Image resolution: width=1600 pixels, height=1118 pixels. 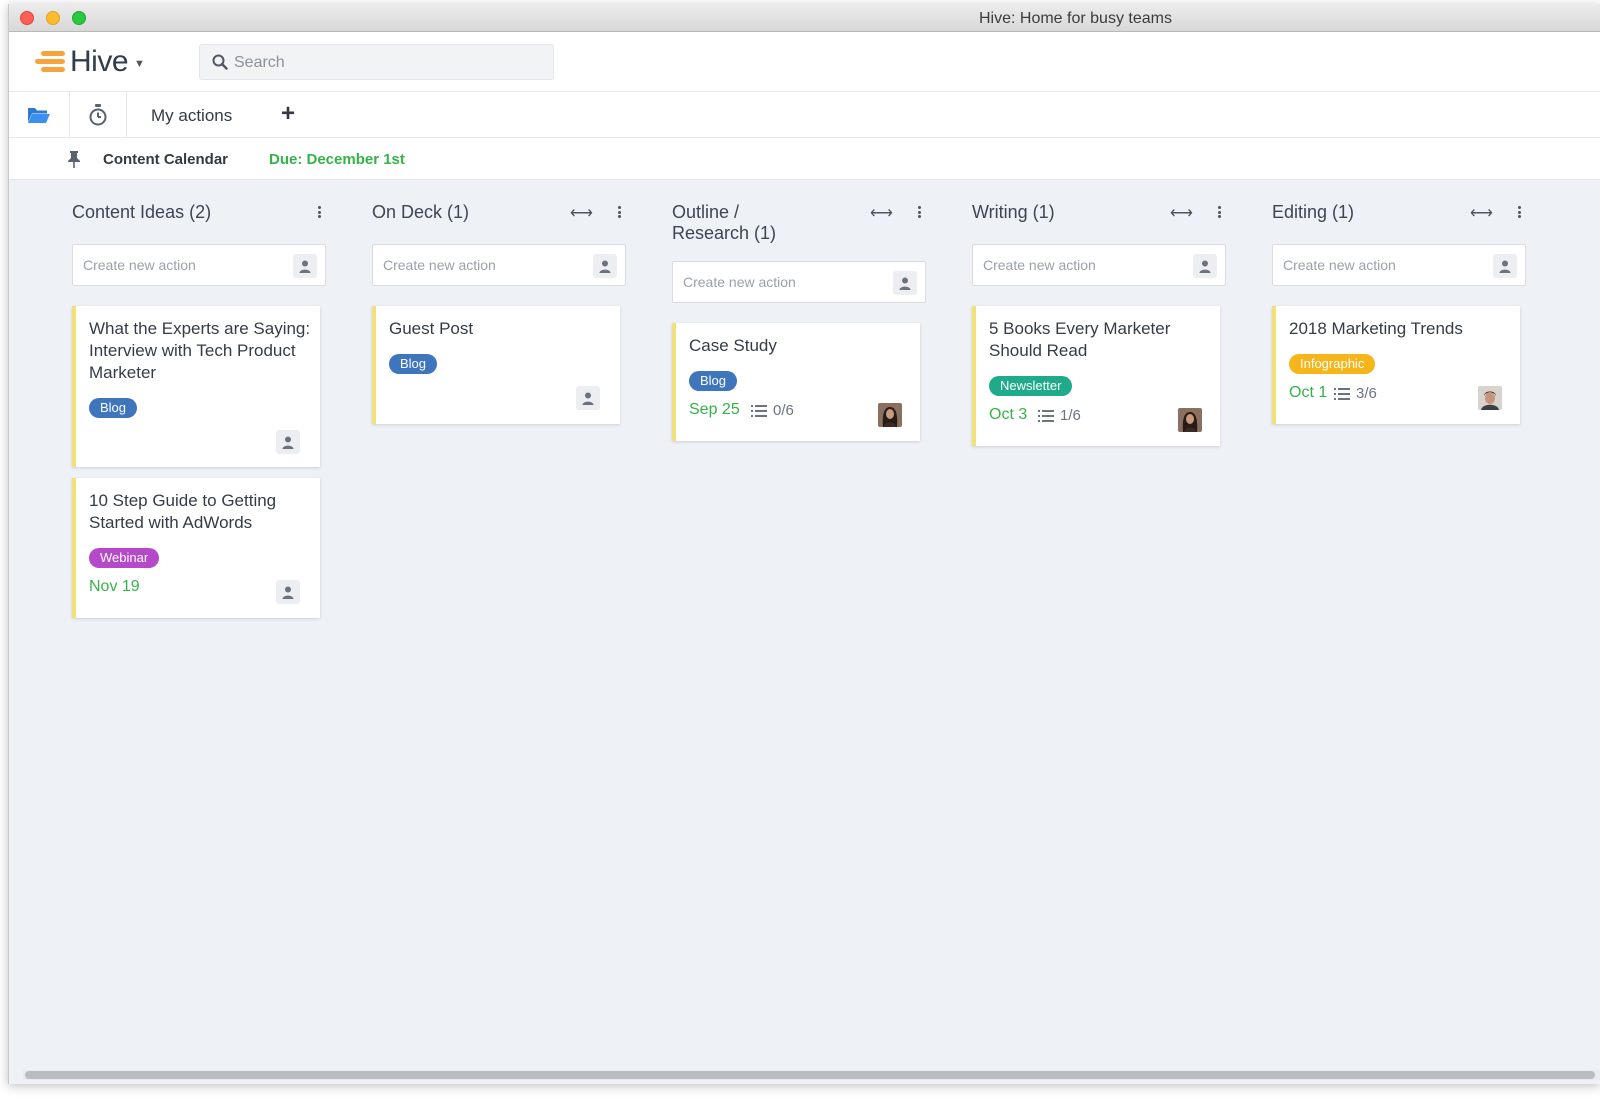 I want to click on timesheet-nav-button, so click(x=98, y=115).